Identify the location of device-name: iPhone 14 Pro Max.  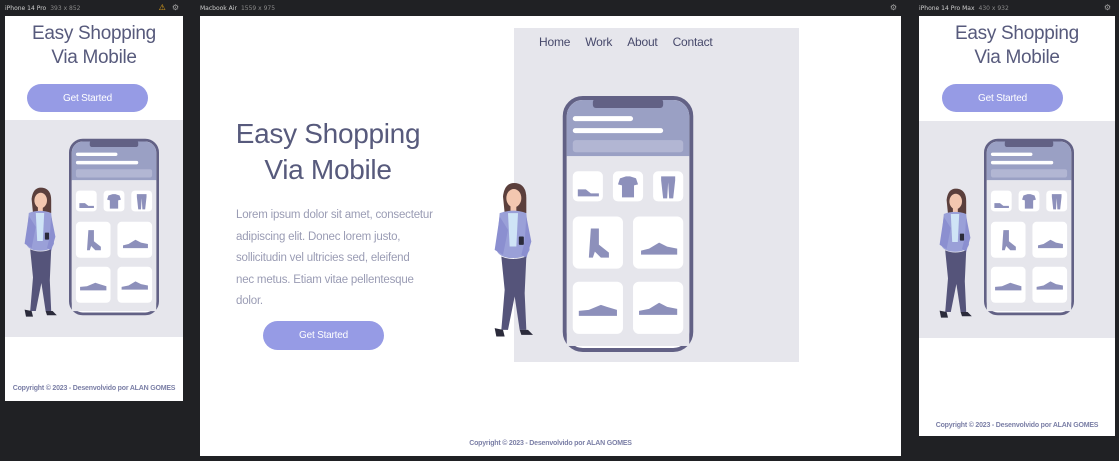
(947, 8).